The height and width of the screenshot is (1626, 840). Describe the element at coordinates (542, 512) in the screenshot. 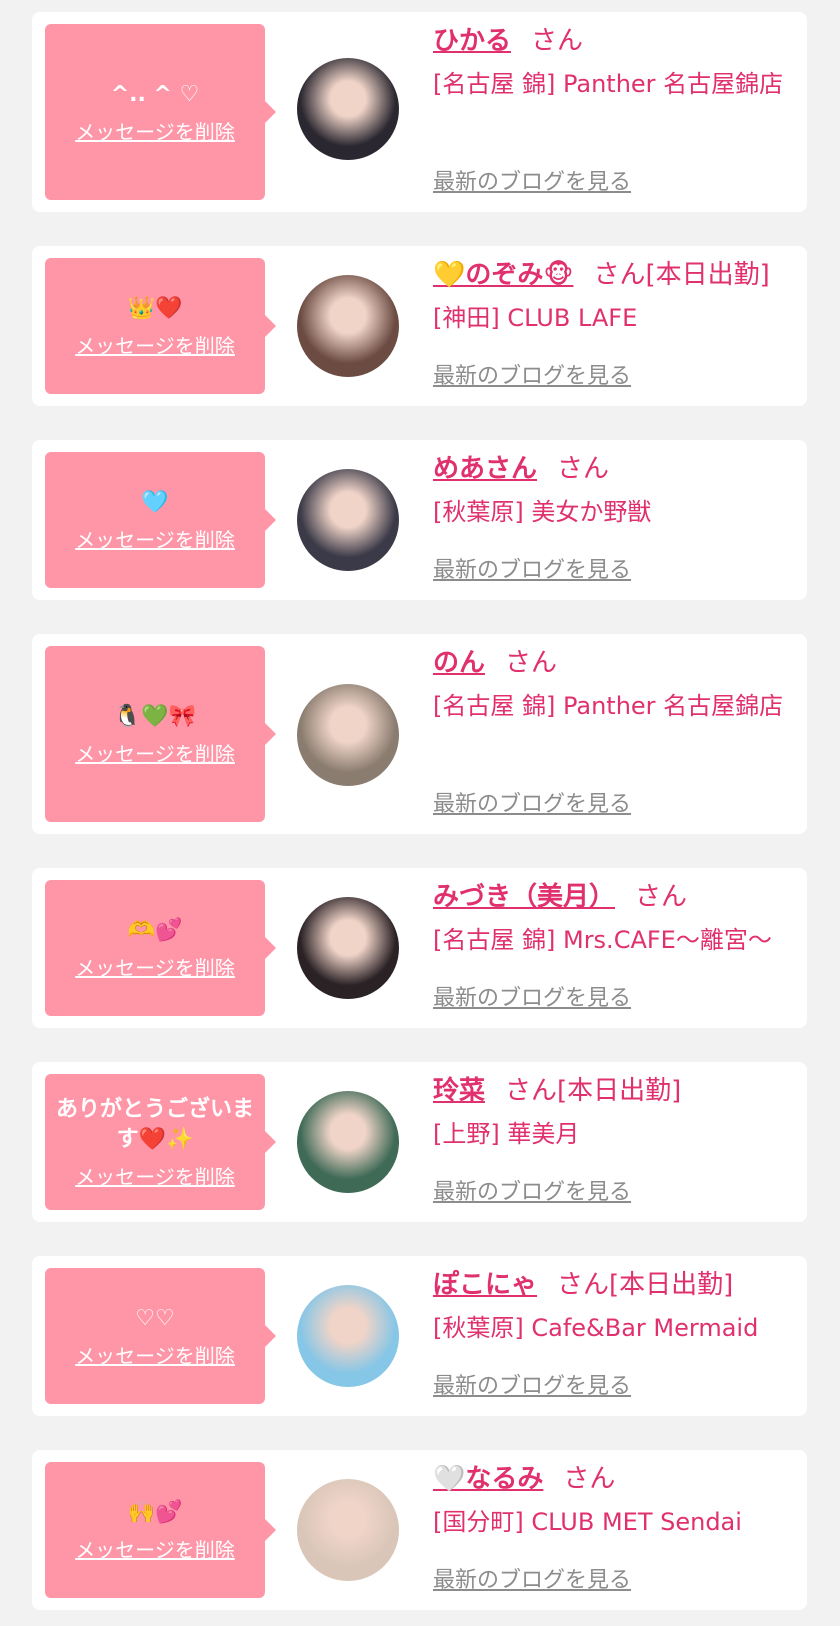

I see `shop-name: [秋葉原] 美女か野獣` at that location.